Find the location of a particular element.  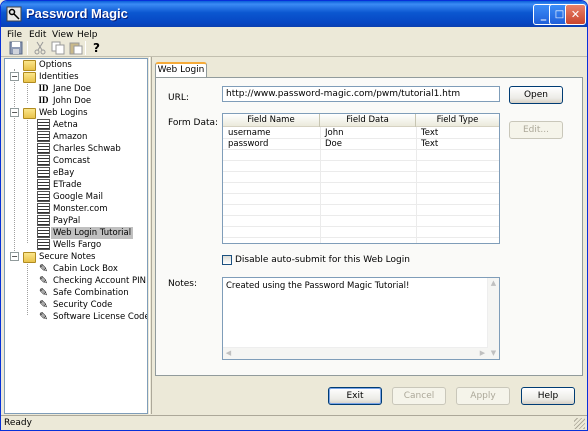

cancel-button: Cancel is located at coordinates (419, 396).